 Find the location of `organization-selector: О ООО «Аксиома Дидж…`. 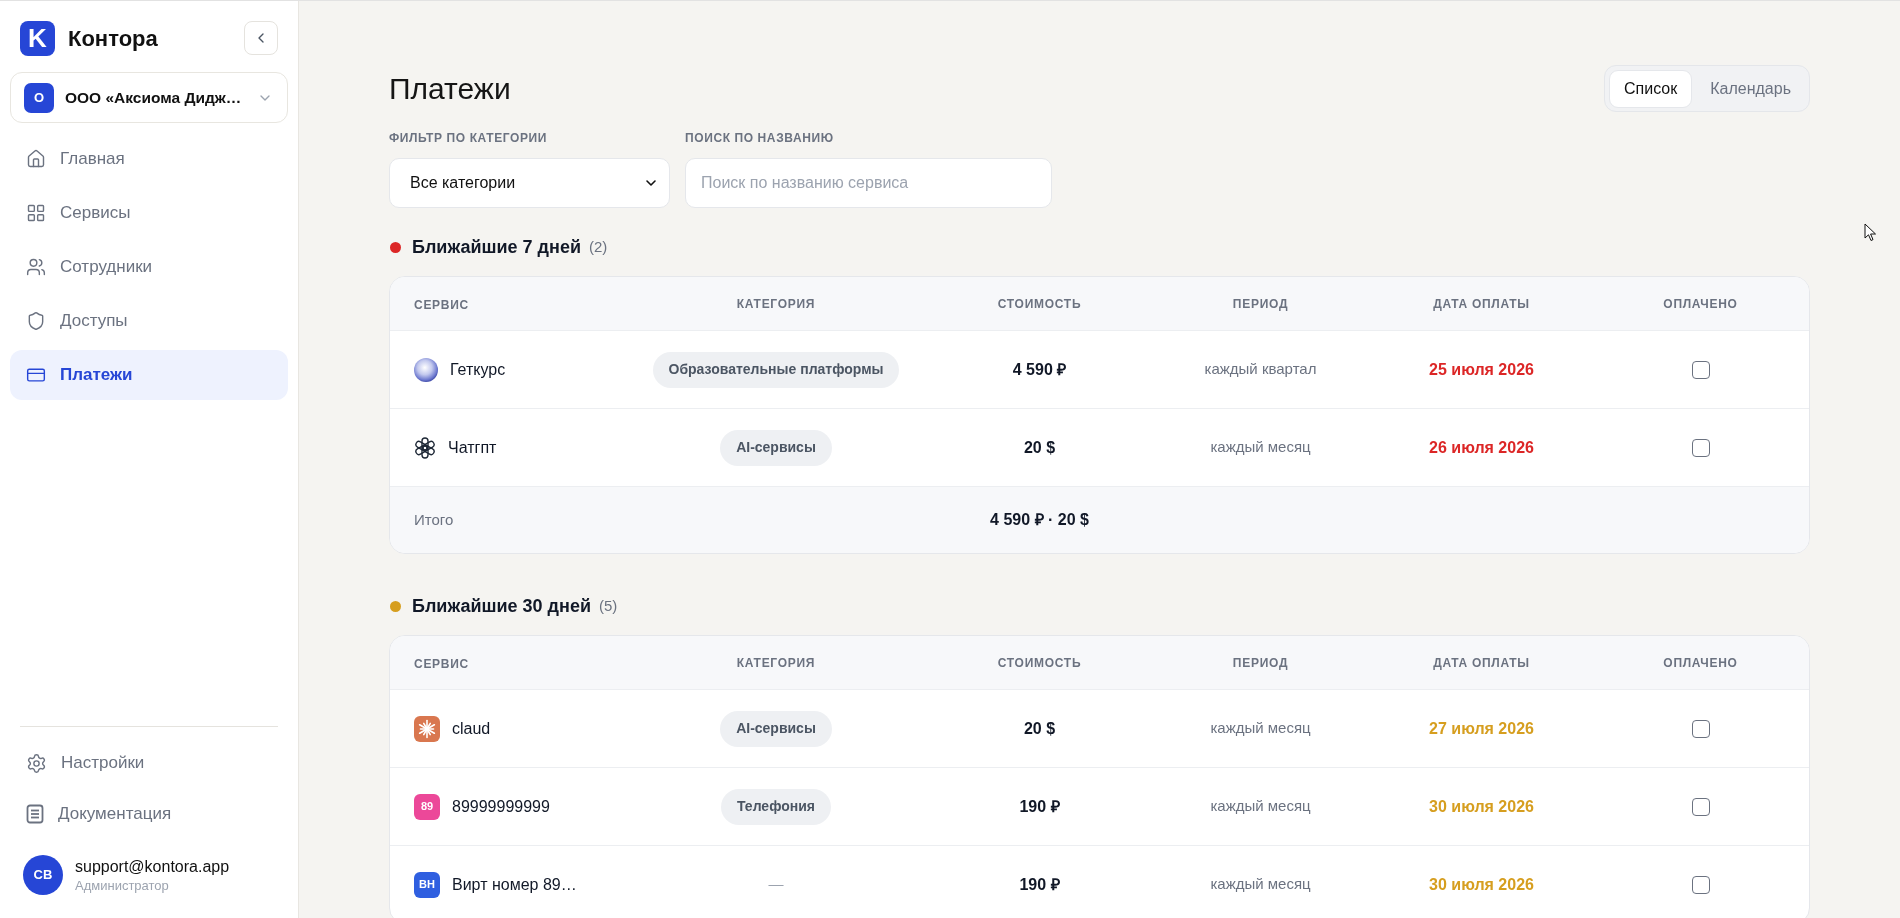

organization-selector: О ООО «Аксиома Дидж… is located at coordinates (149, 97).